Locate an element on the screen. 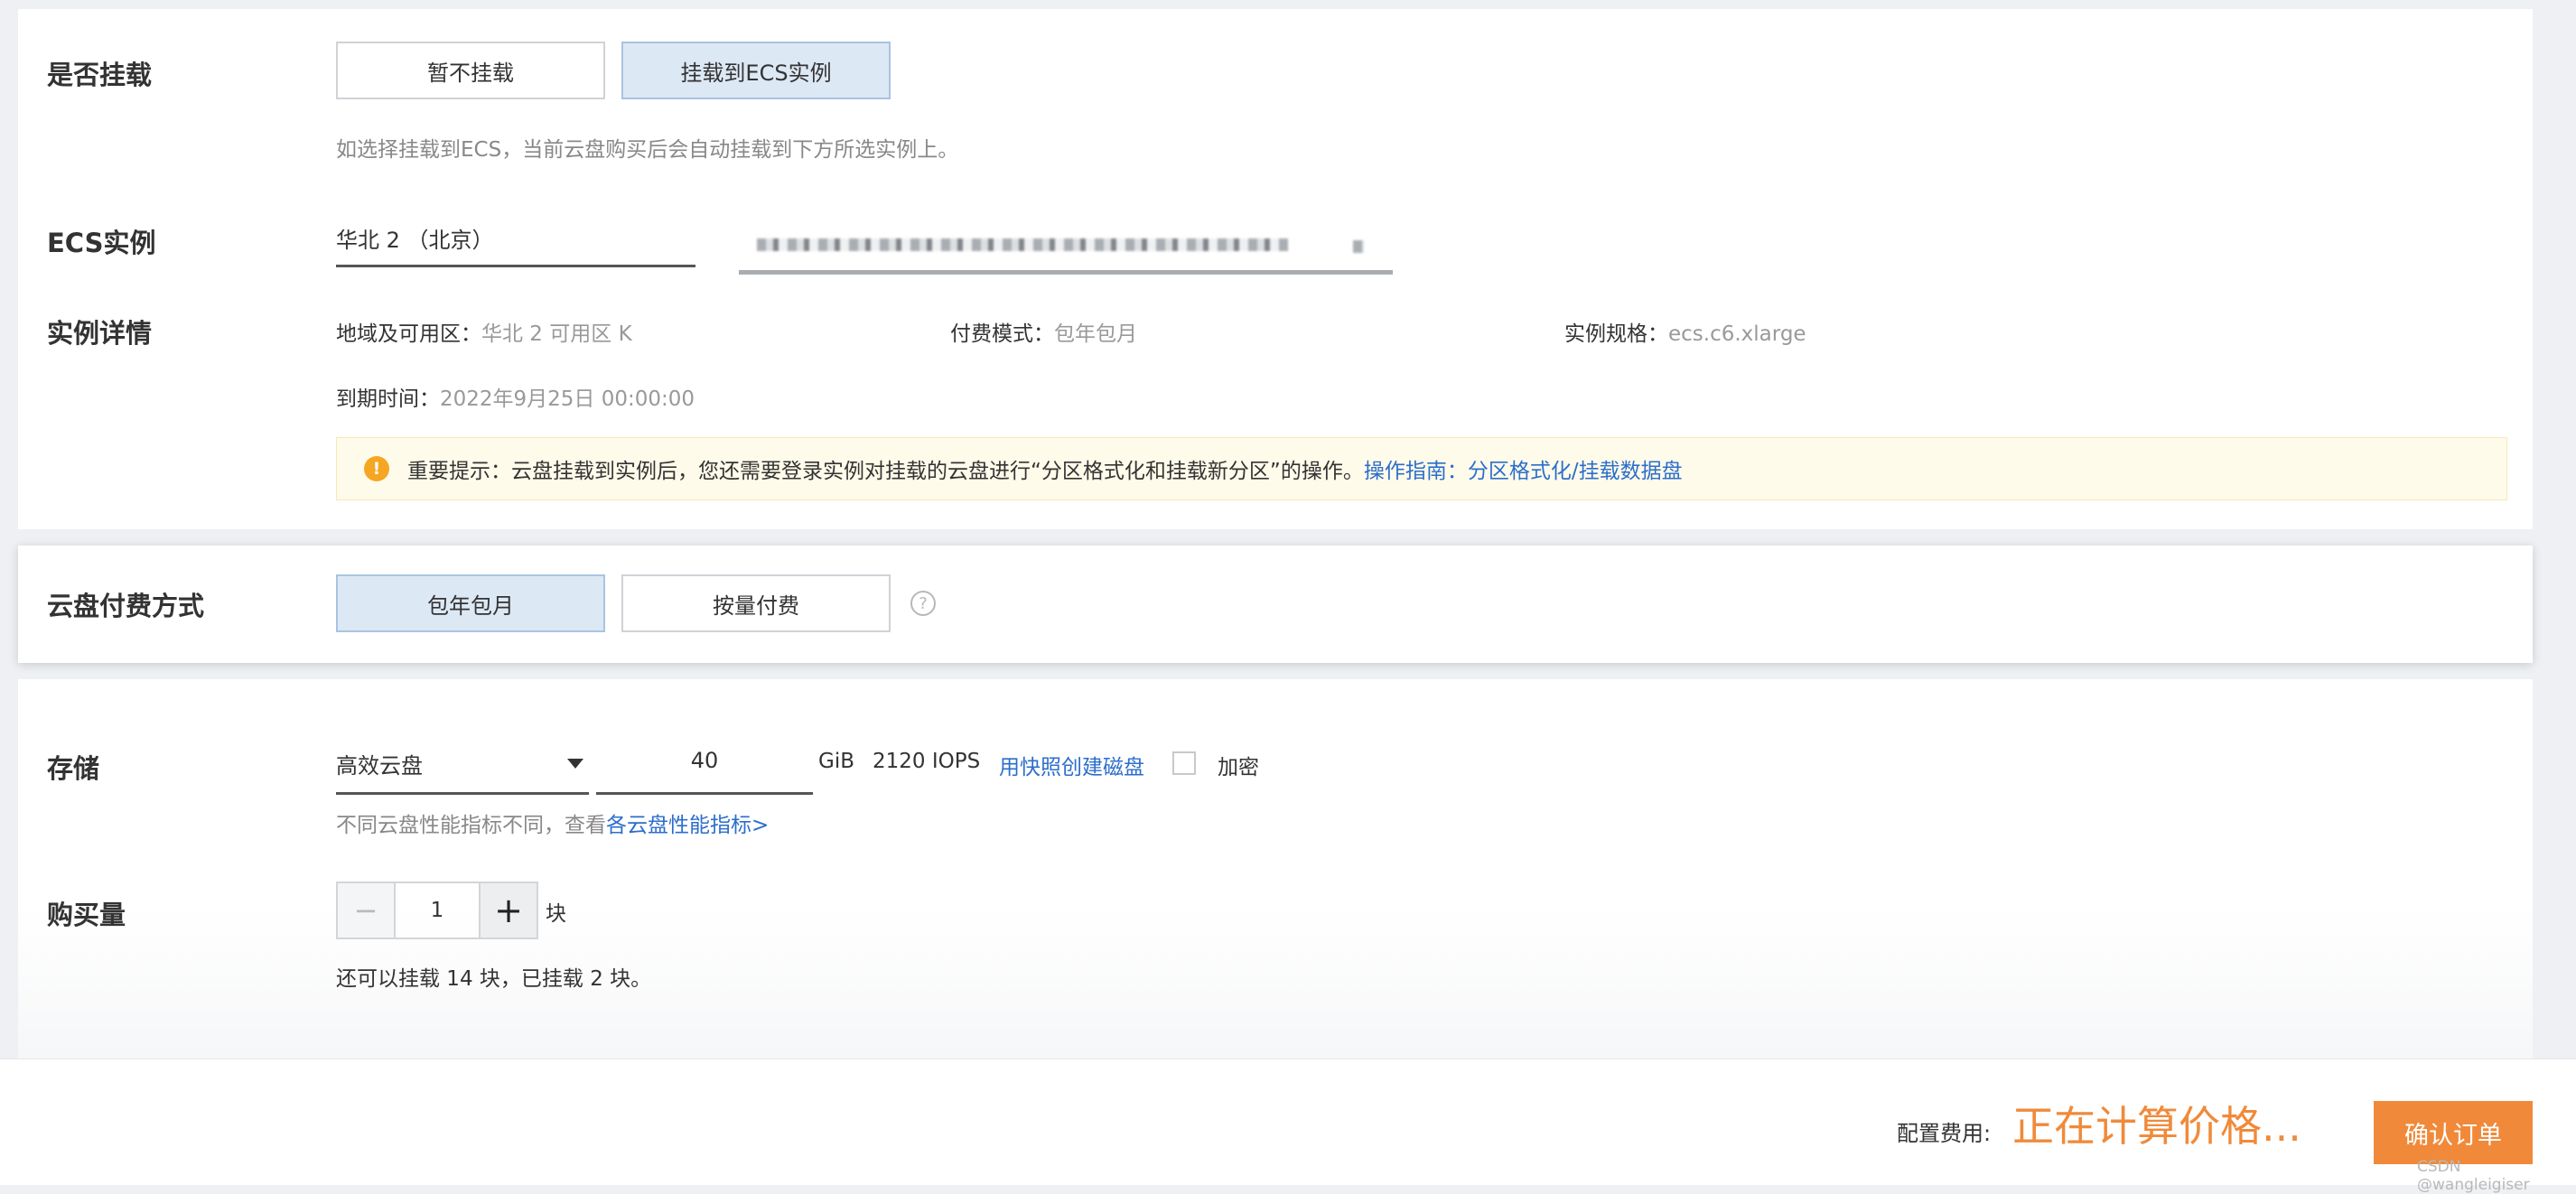 The width and height of the screenshot is (2576, 1194). billing-mode-label: 付费模式： is located at coordinates (1002, 334).